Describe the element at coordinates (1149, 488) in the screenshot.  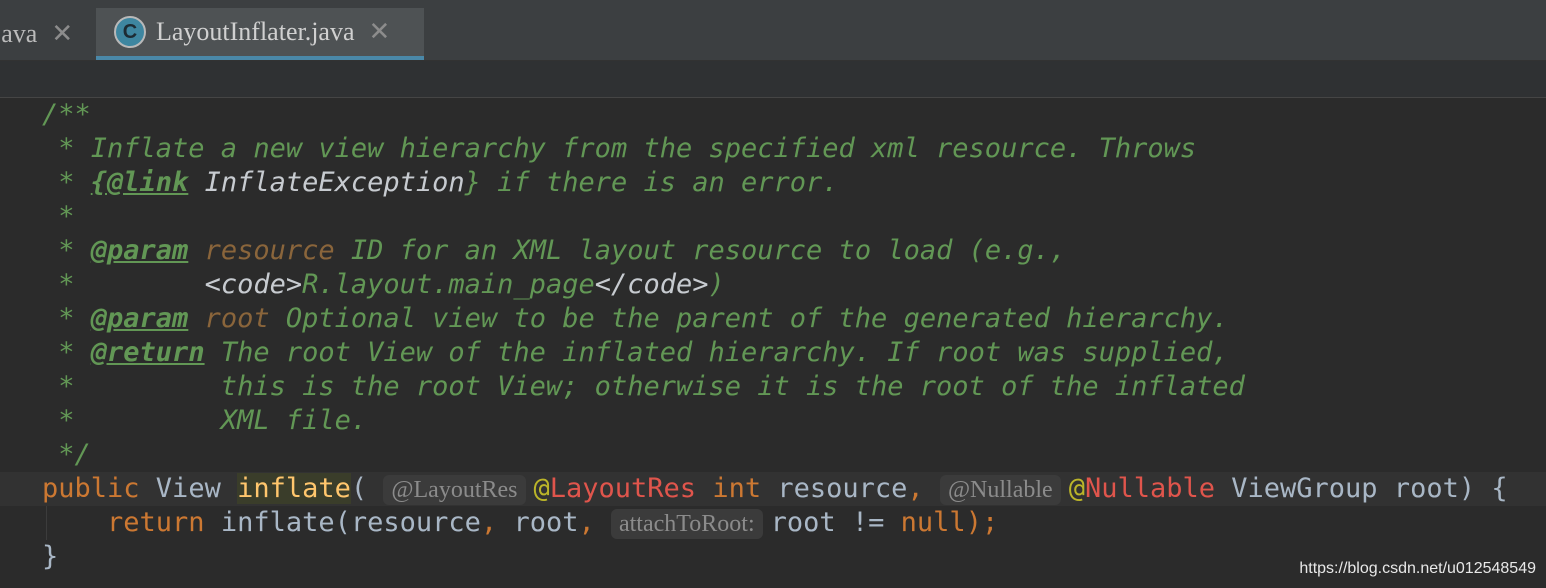
I see `annotation-name: Nullable` at that location.